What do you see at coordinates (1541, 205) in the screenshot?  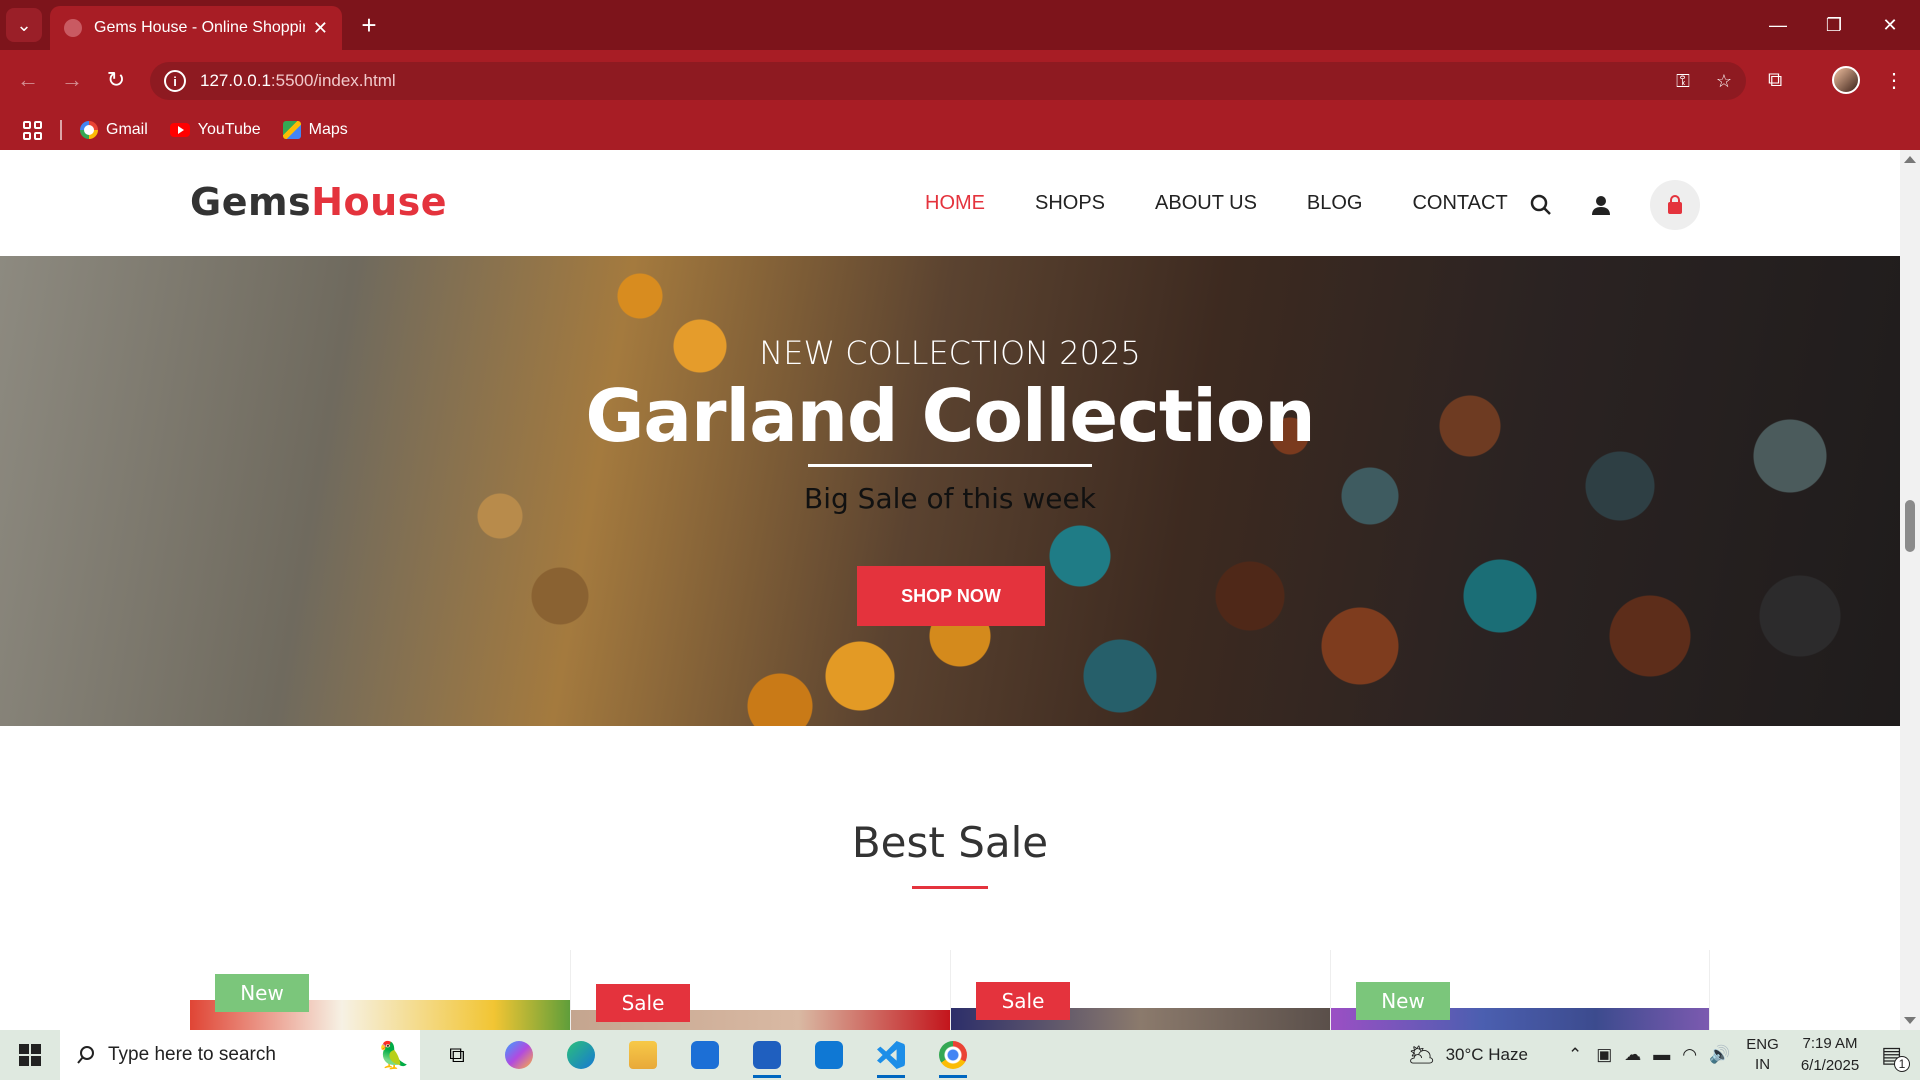 I see `search-icon` at bounding box center [1541, 205].